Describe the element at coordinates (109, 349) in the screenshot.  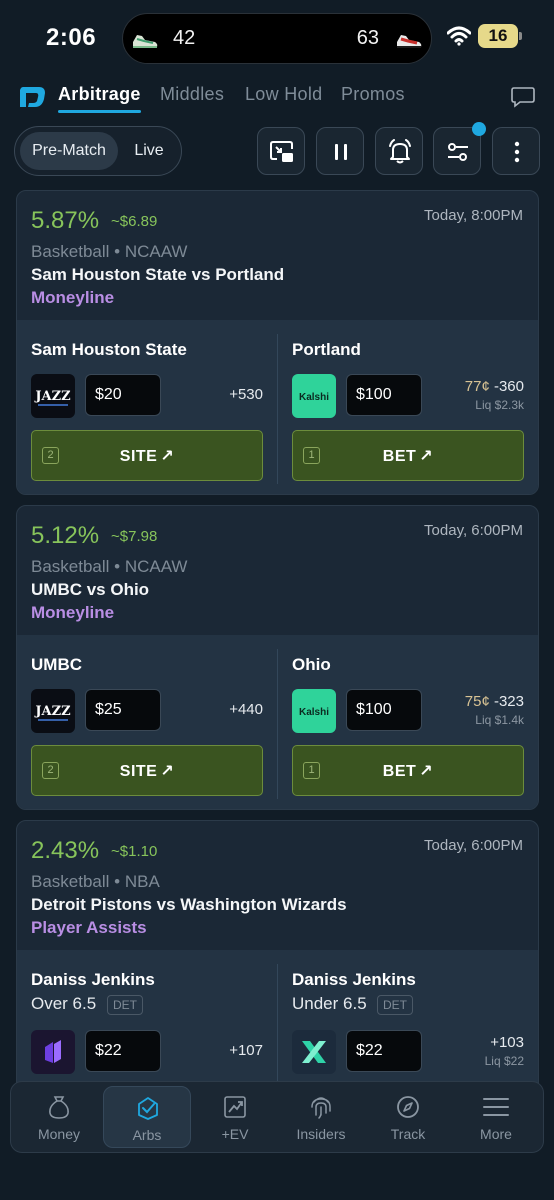
I see `leg-selection: Sam Houston State` at that location.